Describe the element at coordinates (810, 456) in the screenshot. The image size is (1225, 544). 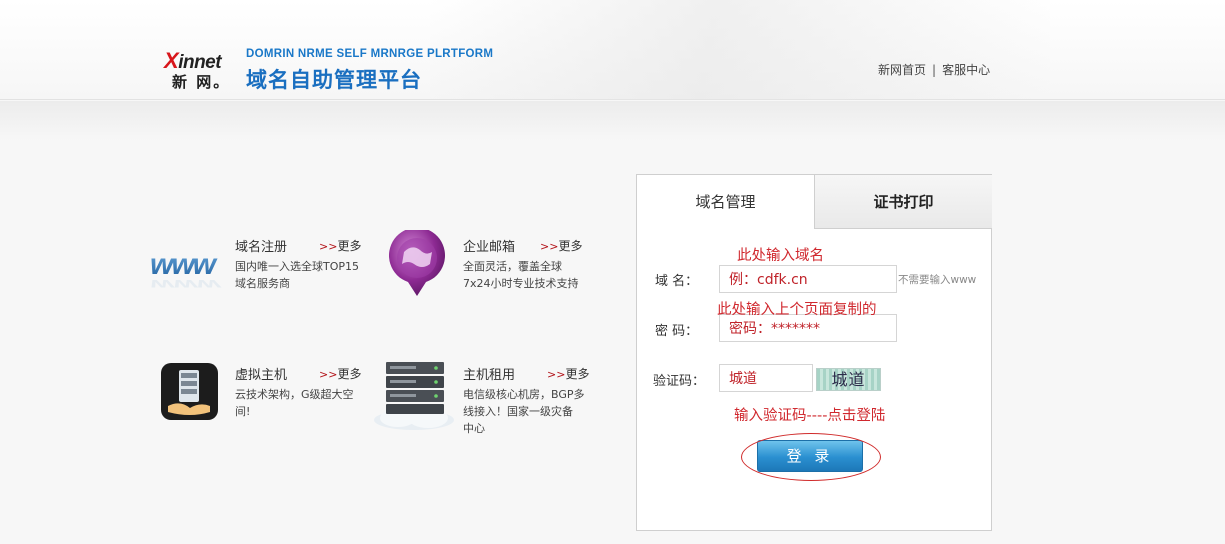
I see `login-button: 登 录` at that location.